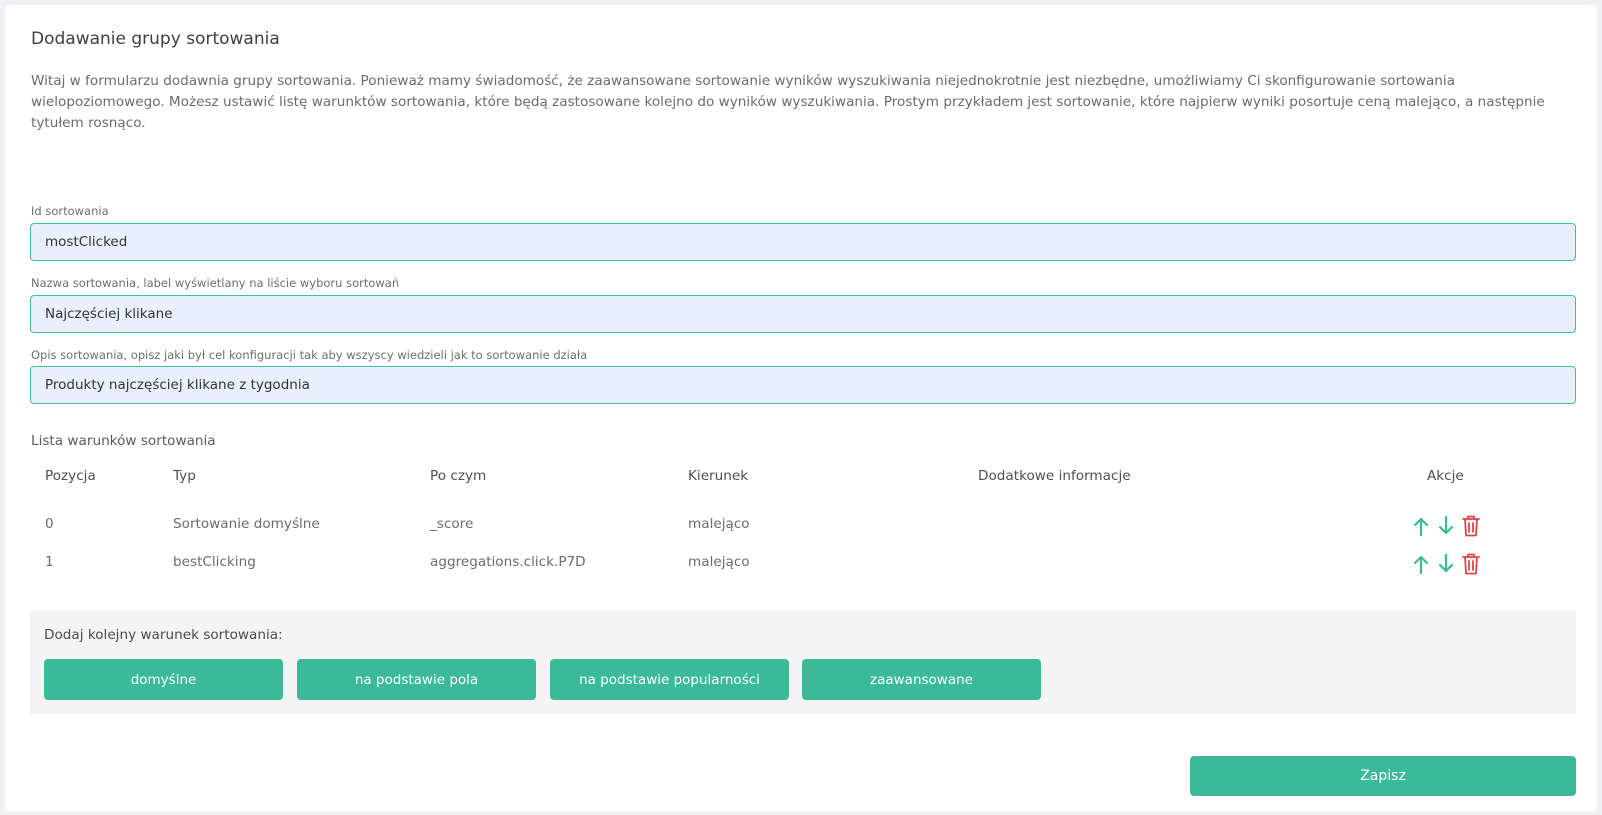 Image resolution: width=1602 pixels, height=815 pixels. Describe the element at coordinates (214, 562) in the screenshot. I see `row-type: bestClicking` at that location.